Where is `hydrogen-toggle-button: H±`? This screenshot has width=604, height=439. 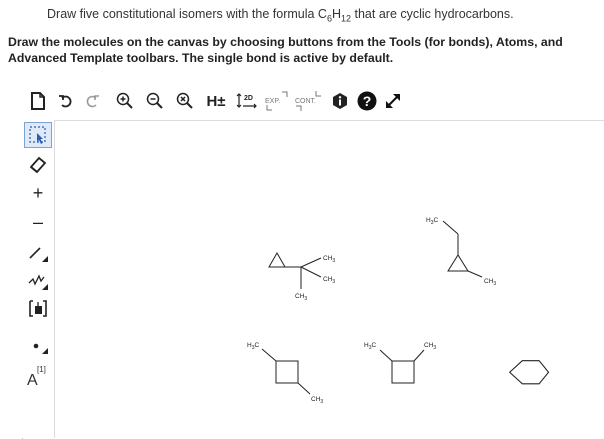
hydrogen-toggle-button: H± is located at coordinates (216, 101).